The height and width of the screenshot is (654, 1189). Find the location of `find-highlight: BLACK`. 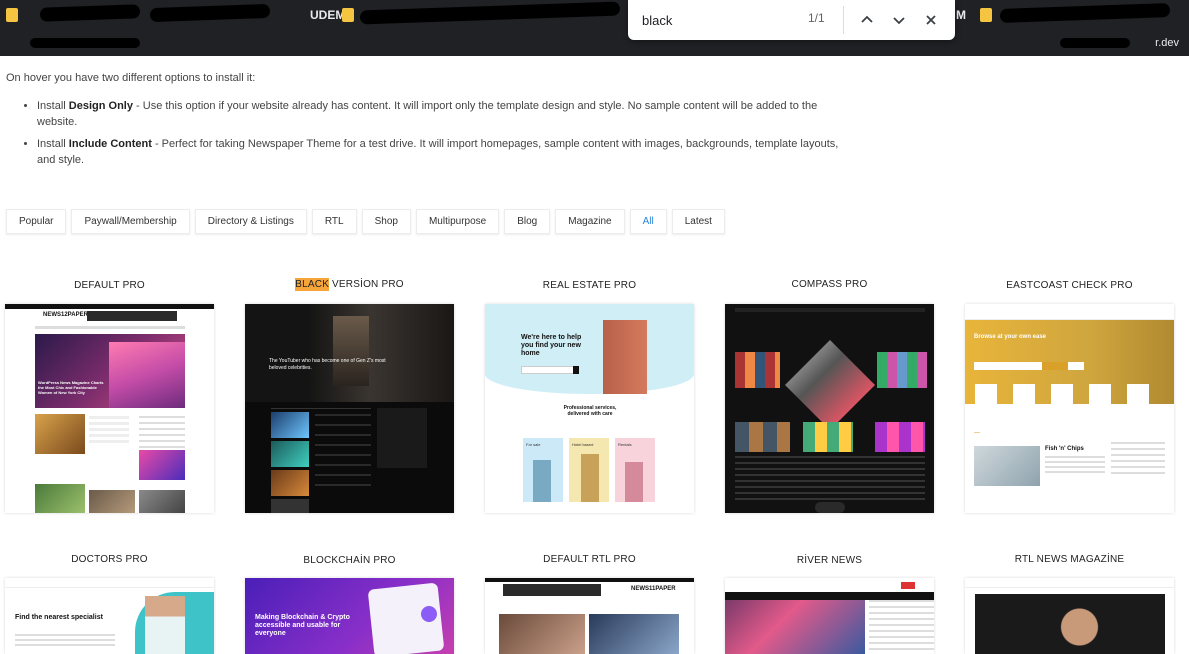

find-highlight: BLACK is located at coordinates (312, 284).